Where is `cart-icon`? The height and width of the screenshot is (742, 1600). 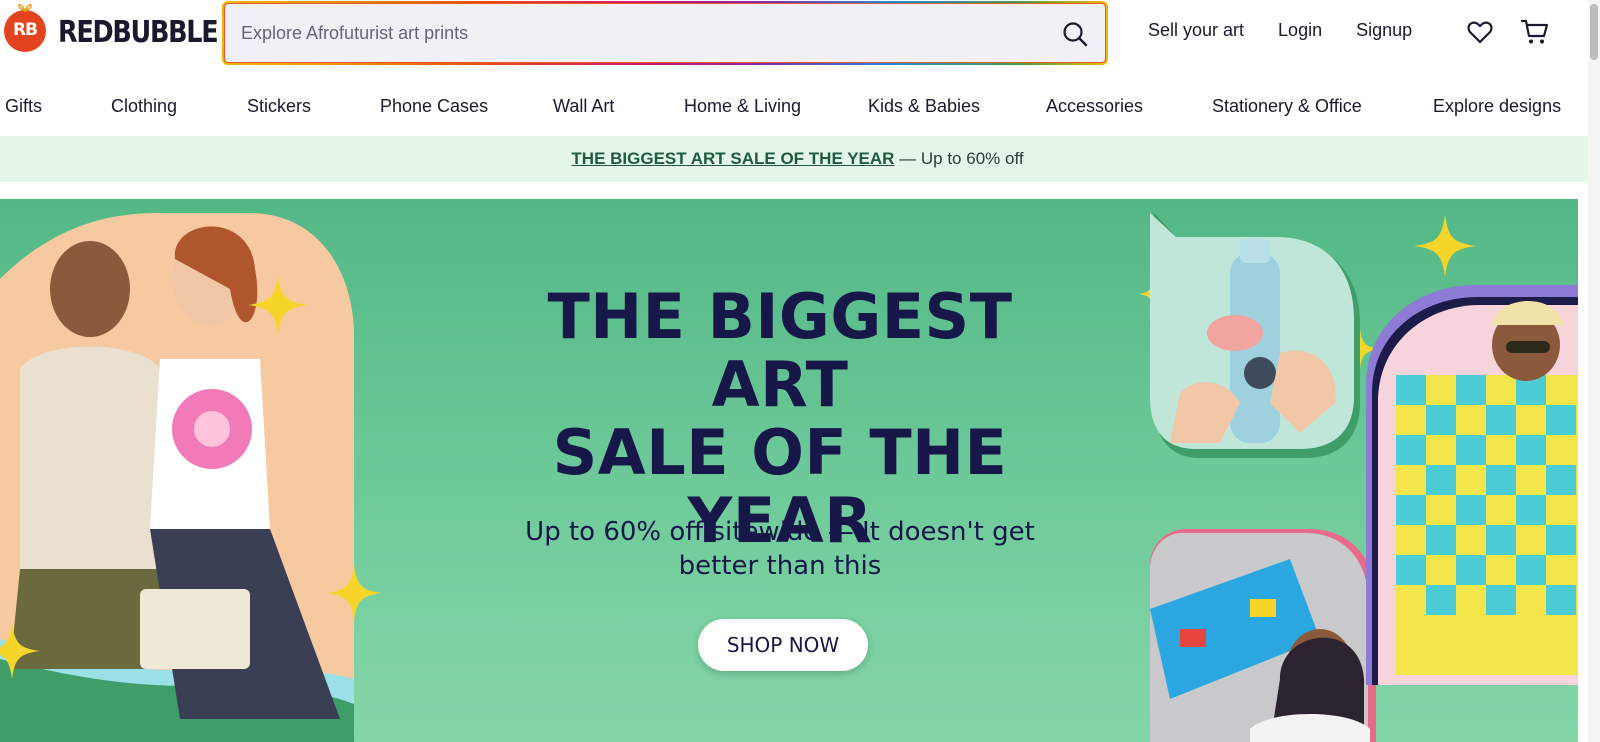 cart-icon is located at coordinates (1535, 32).